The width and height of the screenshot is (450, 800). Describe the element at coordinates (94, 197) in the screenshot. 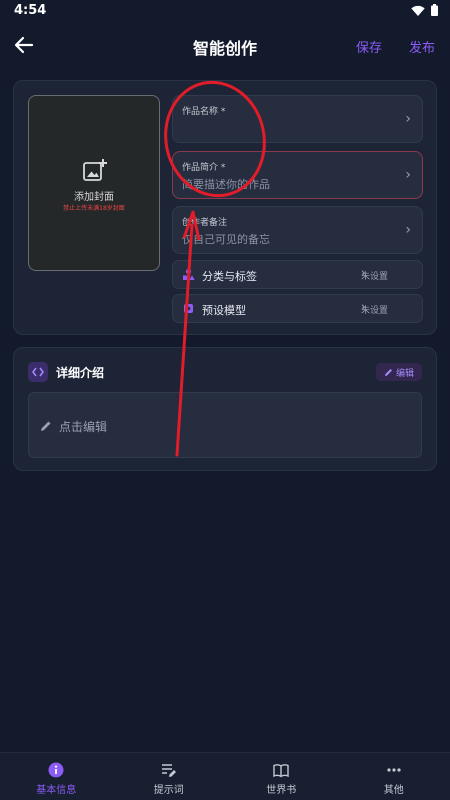

I see `cover-label: 添加封面` at that location.